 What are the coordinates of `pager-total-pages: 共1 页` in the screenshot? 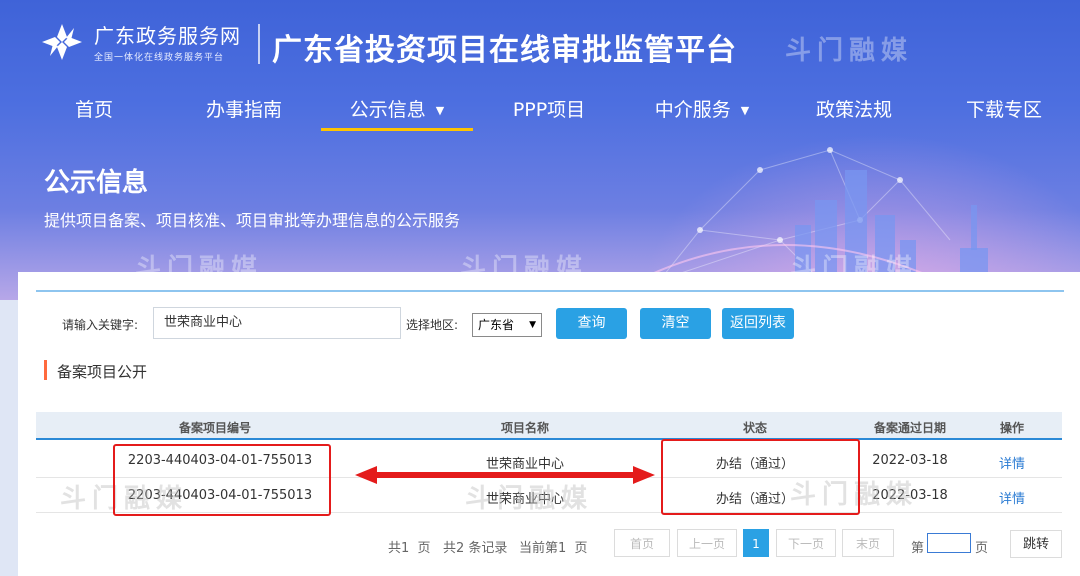 It's located at (409, 546).